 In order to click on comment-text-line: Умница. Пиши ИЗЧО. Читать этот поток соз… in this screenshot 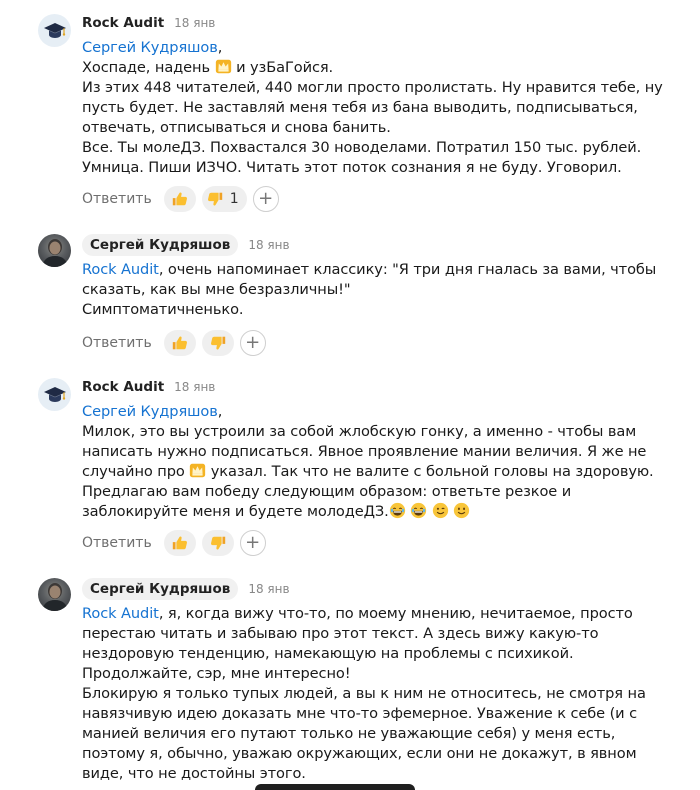, I will do `click(352, 167)`.